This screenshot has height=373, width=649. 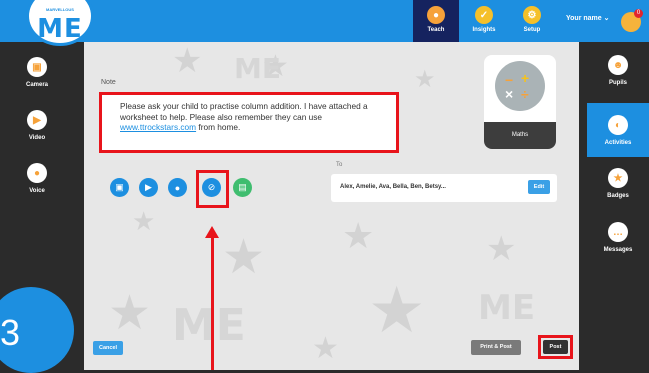 What do you see at coordinates (532, 15) in the screenshot?
I see `gear-icon: ⚙` at bounding box center [532, 15].